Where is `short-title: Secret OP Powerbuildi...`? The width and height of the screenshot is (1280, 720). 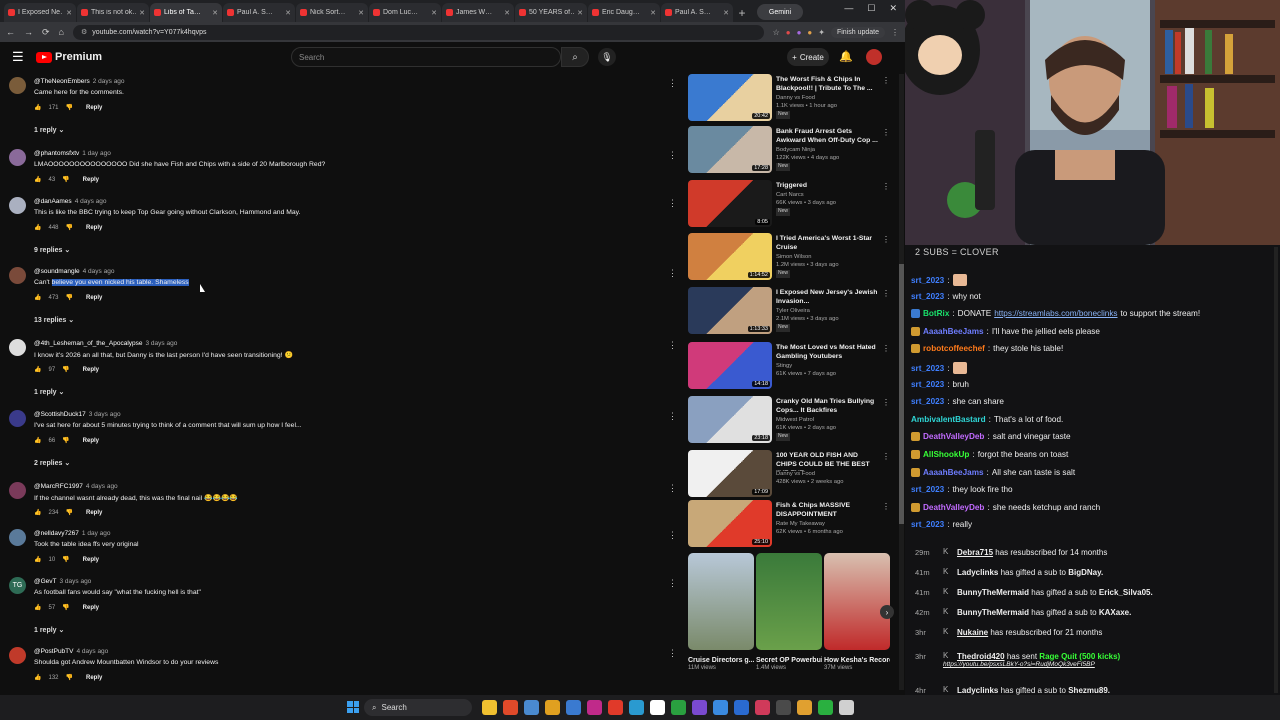
short-title: Secret OP Powerbuildi... is located at coordinates (789, 660).